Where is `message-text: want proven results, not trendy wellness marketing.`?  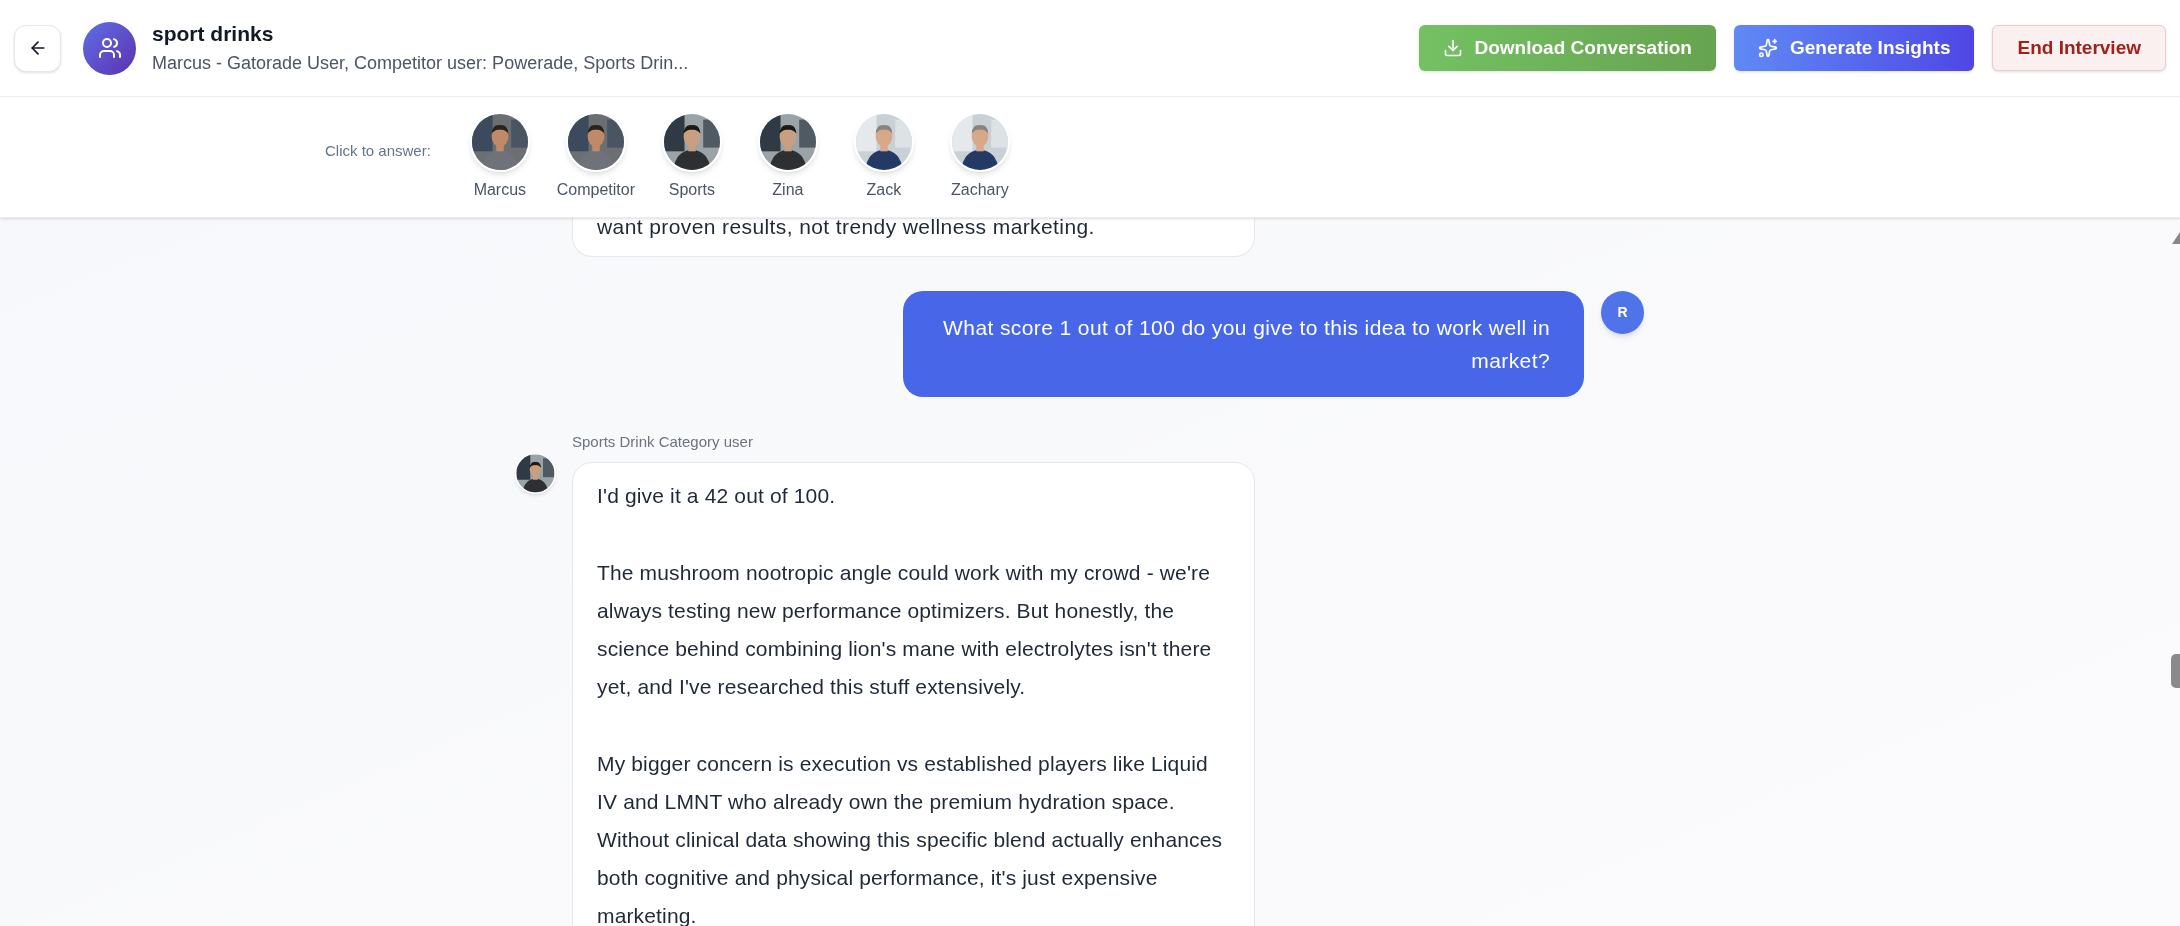 message-text: want proven results, not trendy wellness marketing. is located at coordinates (846, 227).